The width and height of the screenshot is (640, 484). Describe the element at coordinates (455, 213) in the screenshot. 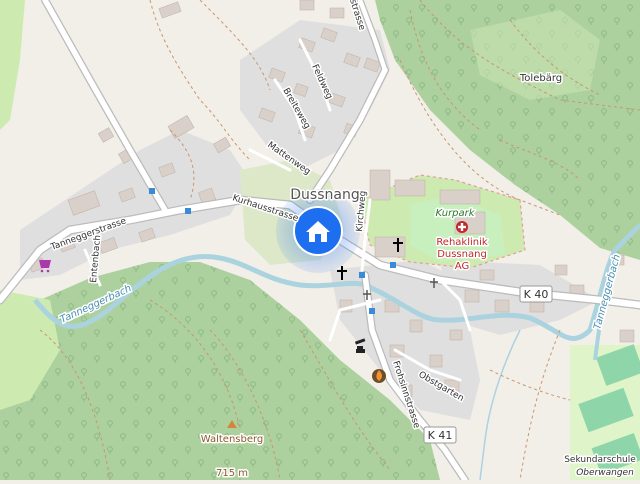

I see `label-kurpark: Kurpark` at that location.